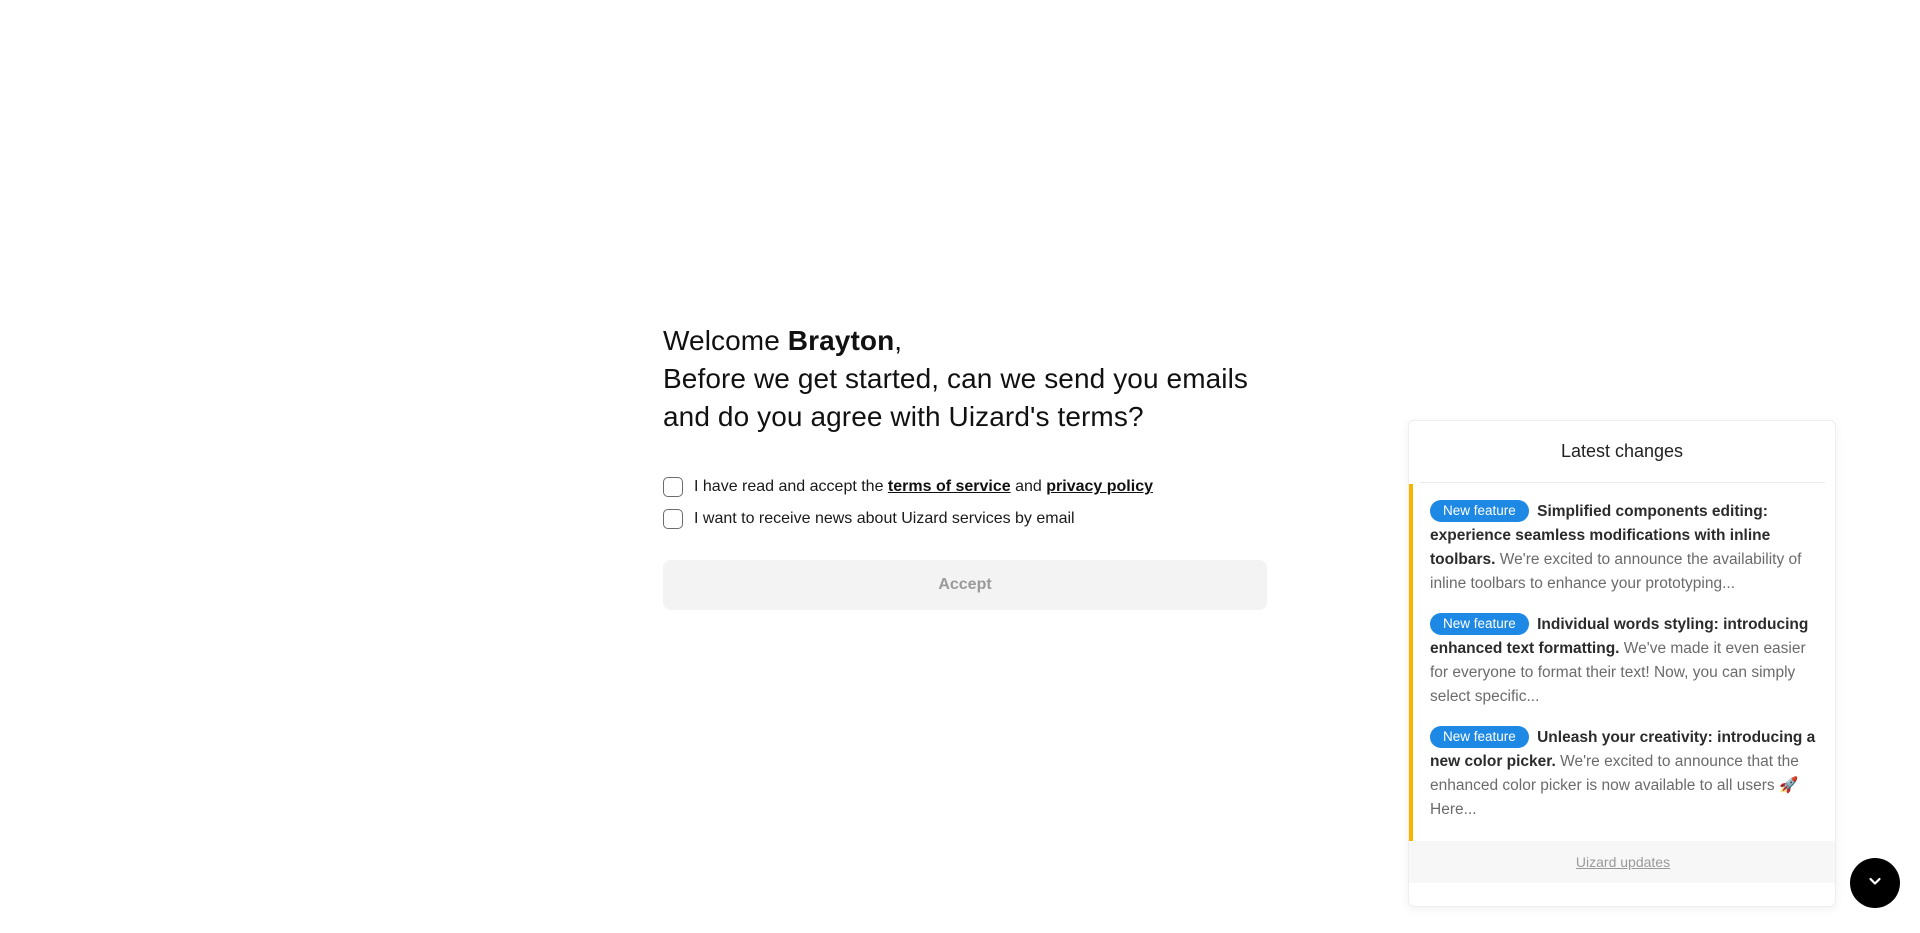  Describe the element at coordinates (949, 487) in the screenshot. I see `terms-of-service-link: terms of service` at that location.